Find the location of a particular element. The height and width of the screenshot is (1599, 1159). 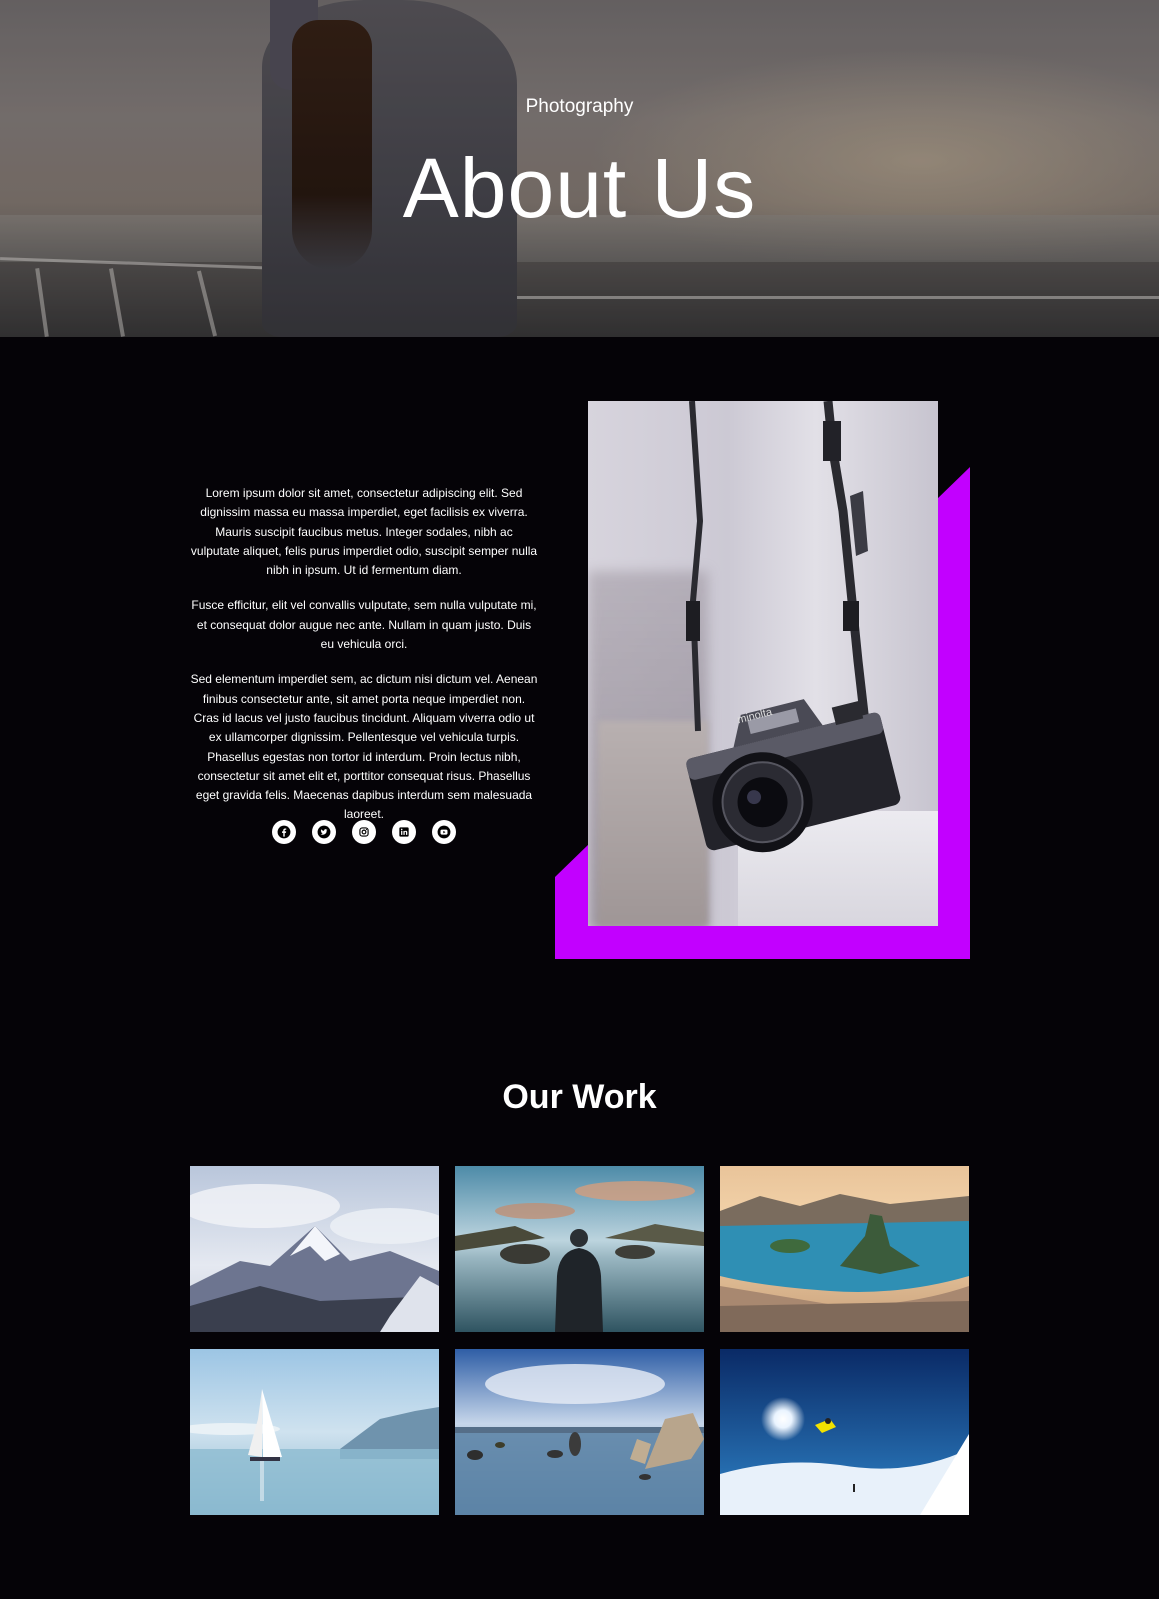

gallery-image-rocky-lake is located at coordinates (579, 1432).